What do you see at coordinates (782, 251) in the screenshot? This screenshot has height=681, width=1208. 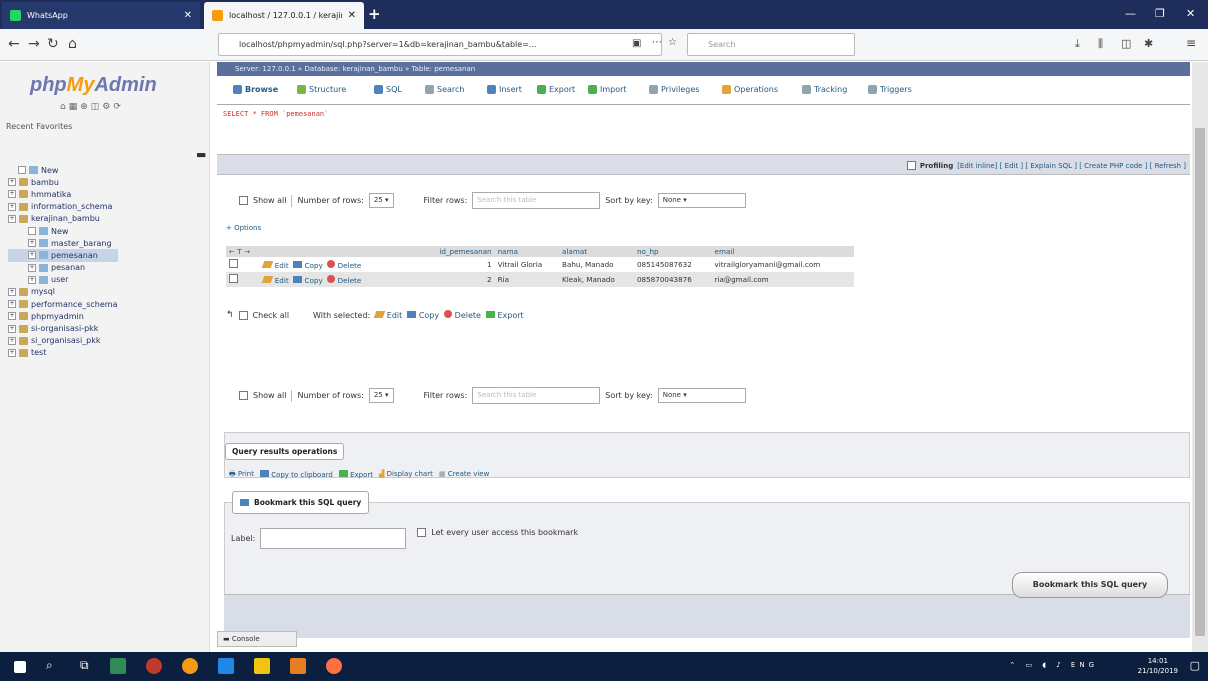 I see `column-header-email: email` at bounding box center [782, 251].